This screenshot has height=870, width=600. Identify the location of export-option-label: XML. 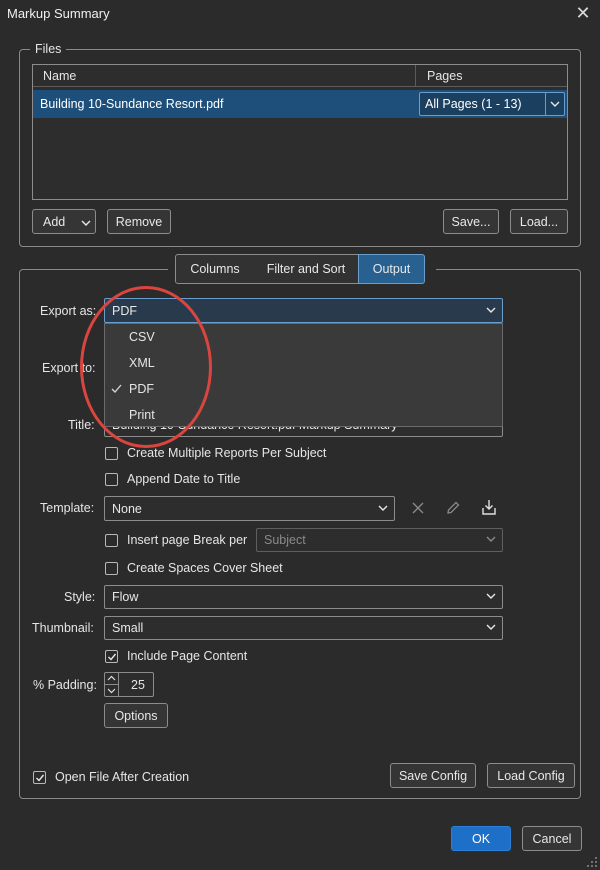
(142, 363).